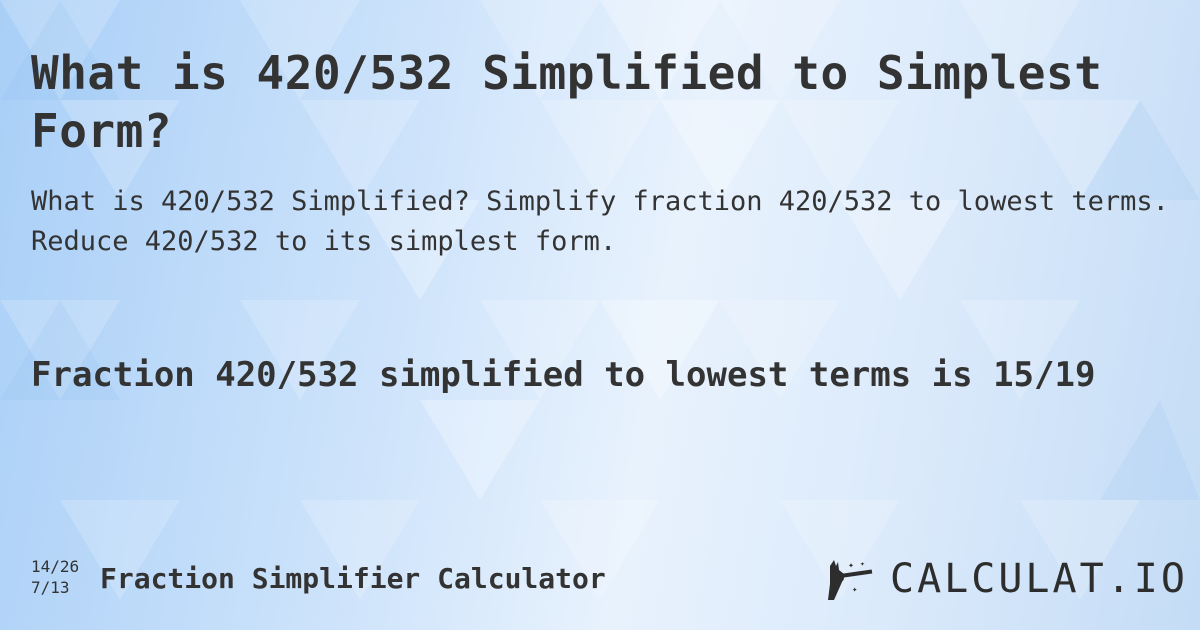 The width and height of the screenshot is (1200, 630). I want to click on logo-text: CALCULAT.IO, so click(1039, 579).